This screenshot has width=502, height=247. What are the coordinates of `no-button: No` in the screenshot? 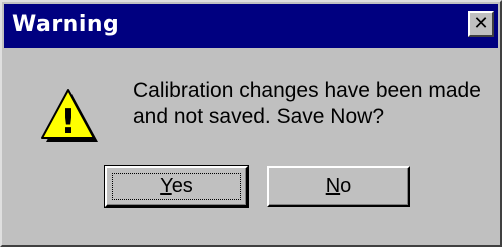 It's located at (338, 186).